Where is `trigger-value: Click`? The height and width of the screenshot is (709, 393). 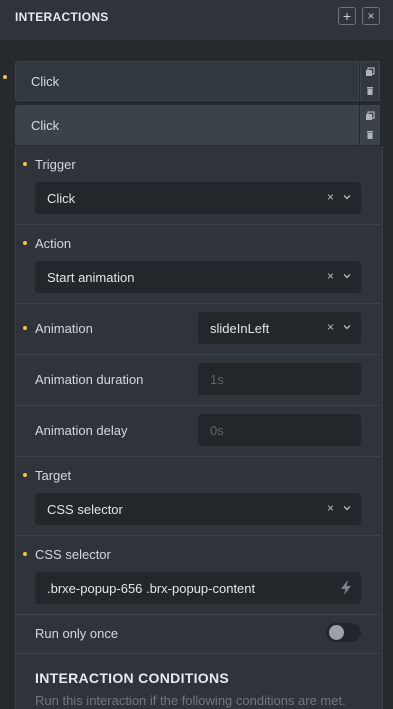
trigger-value: Click is located at coordinates (61, 198).